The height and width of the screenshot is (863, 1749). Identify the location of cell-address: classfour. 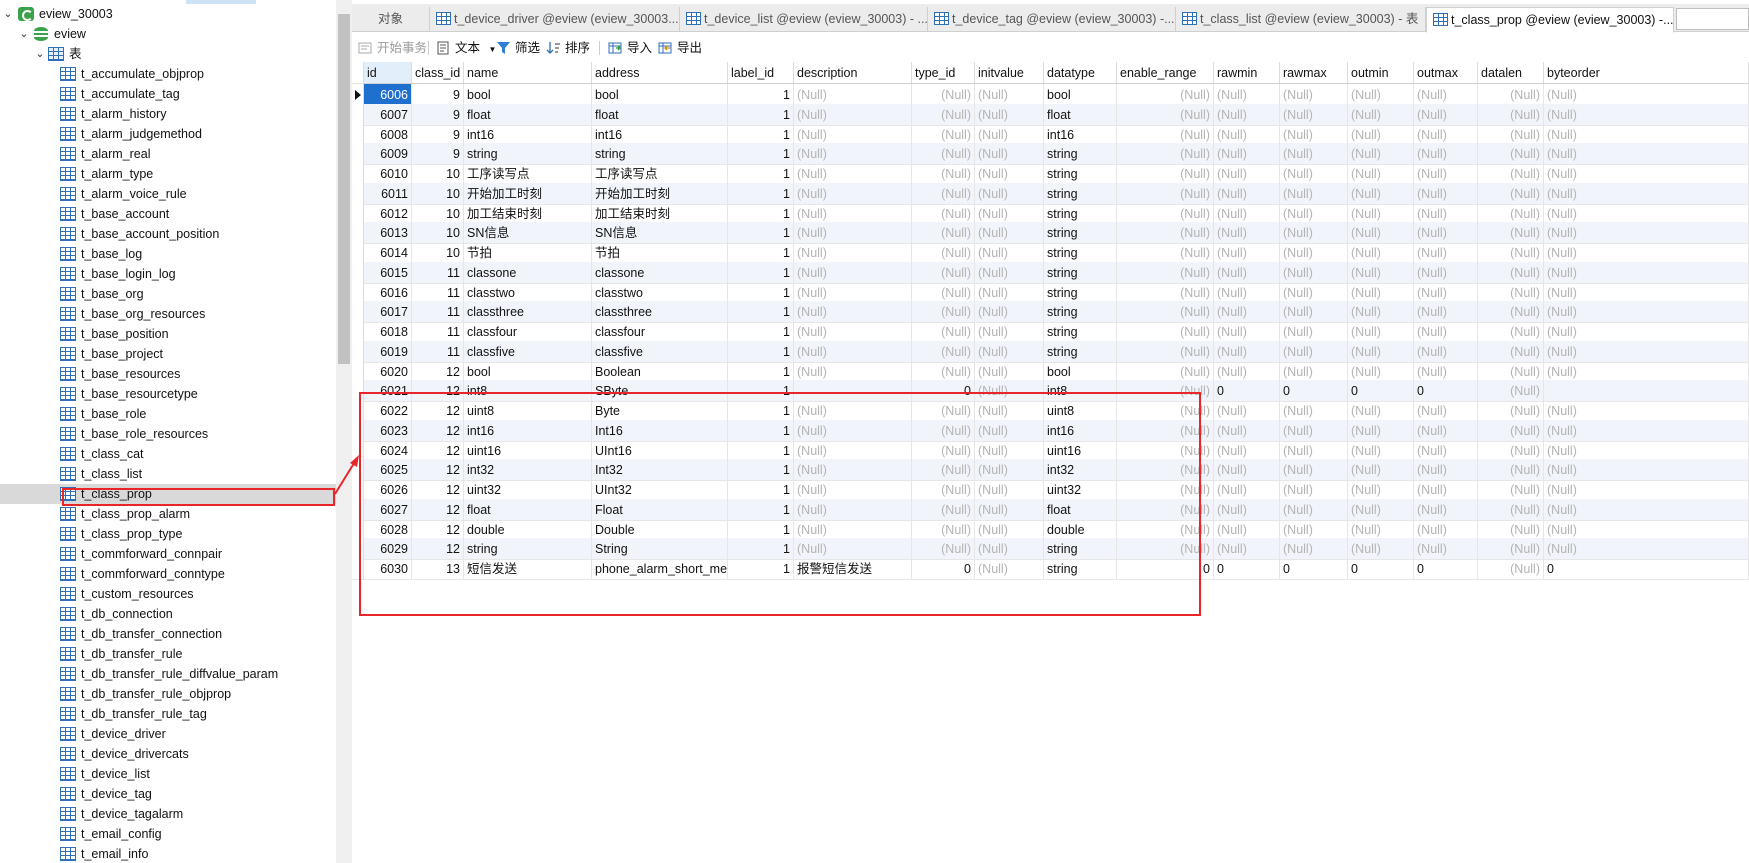
(660, 332).